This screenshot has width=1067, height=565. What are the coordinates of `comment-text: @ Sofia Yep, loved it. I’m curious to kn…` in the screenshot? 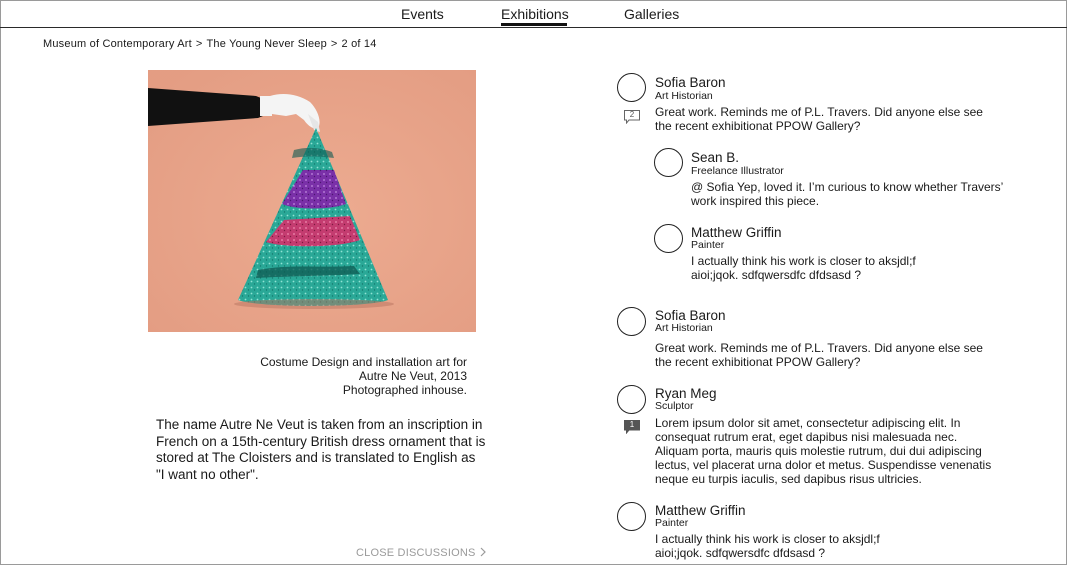 It's located at (847, 194).